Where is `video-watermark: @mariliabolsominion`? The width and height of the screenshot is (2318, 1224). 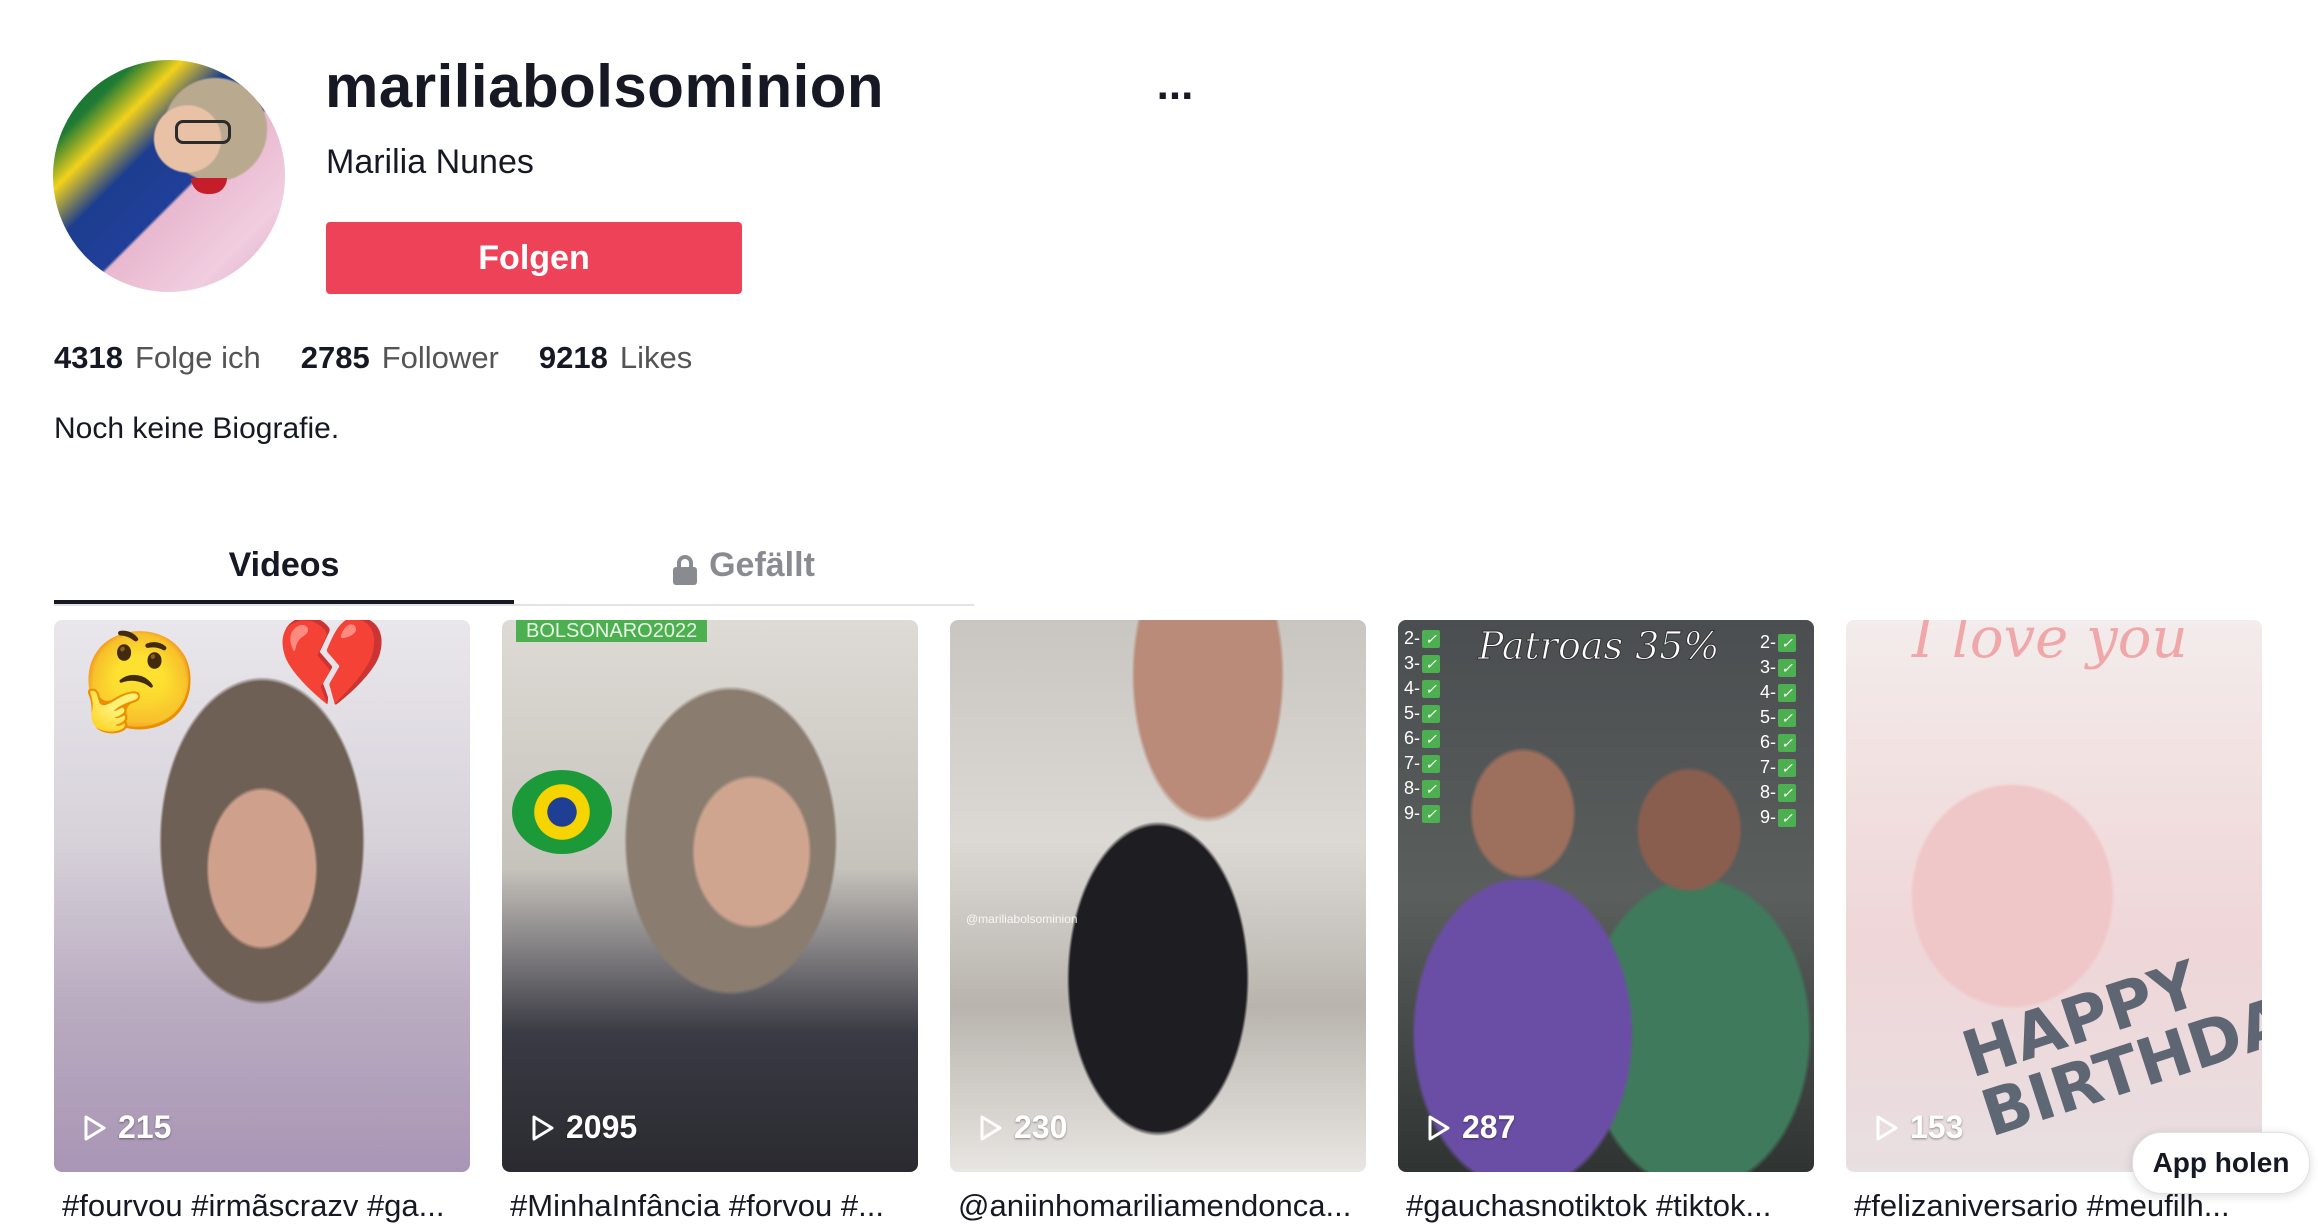 video-watermark: @mariliabolsominion is located at coordinates (1022, 919).